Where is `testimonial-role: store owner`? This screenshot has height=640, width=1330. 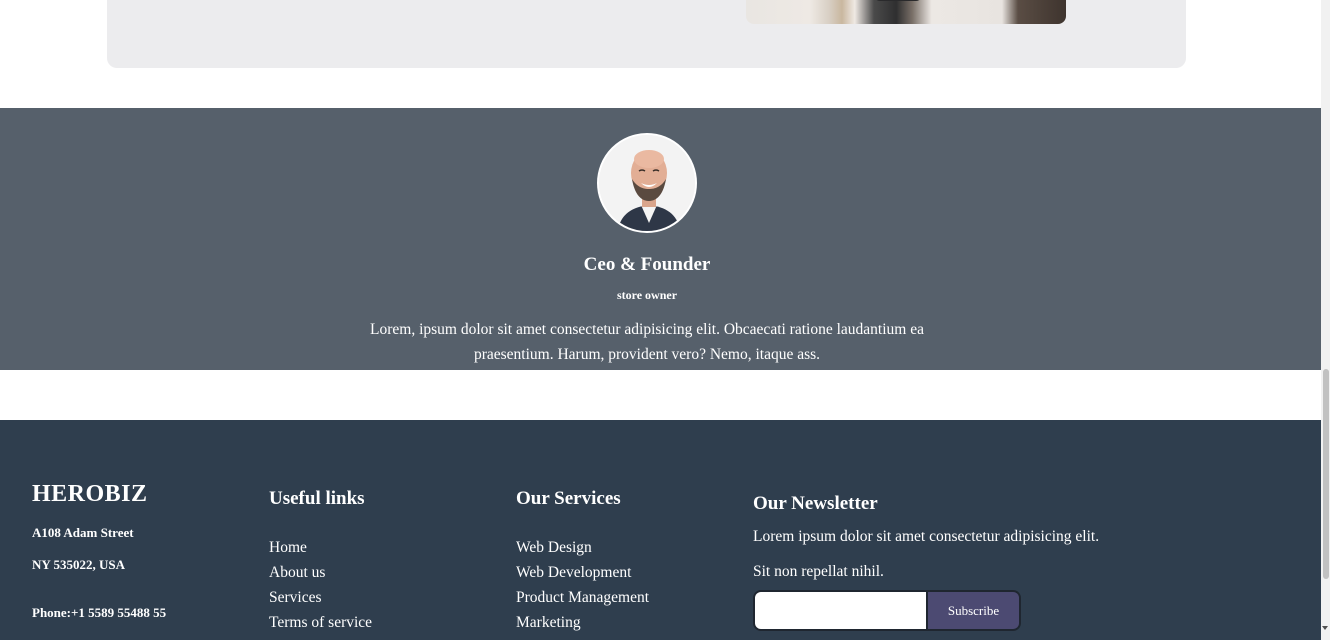 testimonial-role: store owner is located at coordinates (647, 295).